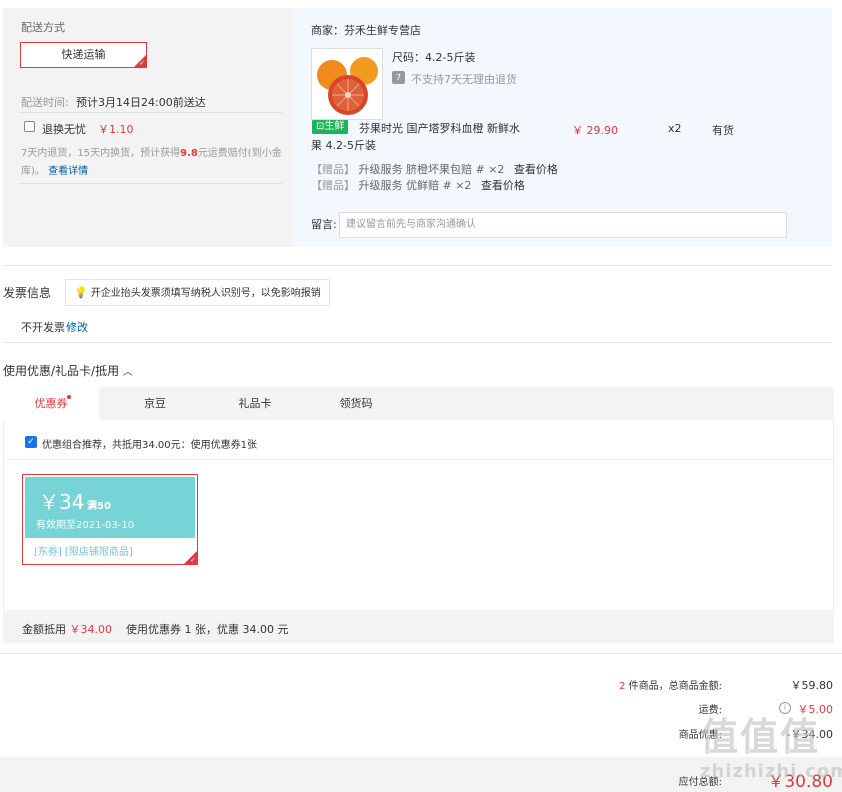  I want to click on gift-item: 【赠品】 升级服务 优鲜赔 # ×2 查看价格, so click(418, 185).